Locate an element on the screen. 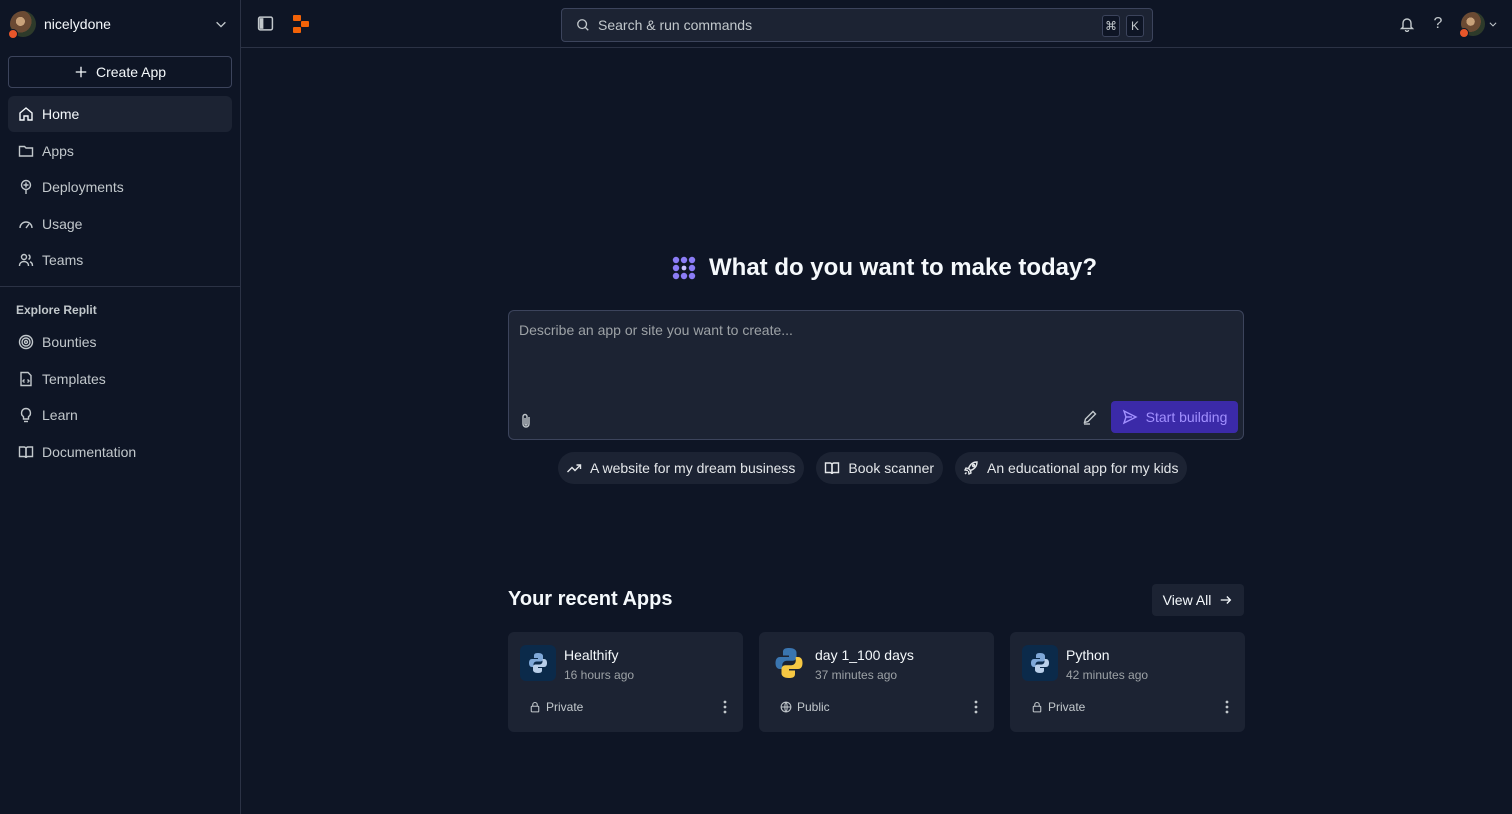 The width and height of the screenshot is (1512, 814). view-all-label: View All is located at coordinates (1187, 600).